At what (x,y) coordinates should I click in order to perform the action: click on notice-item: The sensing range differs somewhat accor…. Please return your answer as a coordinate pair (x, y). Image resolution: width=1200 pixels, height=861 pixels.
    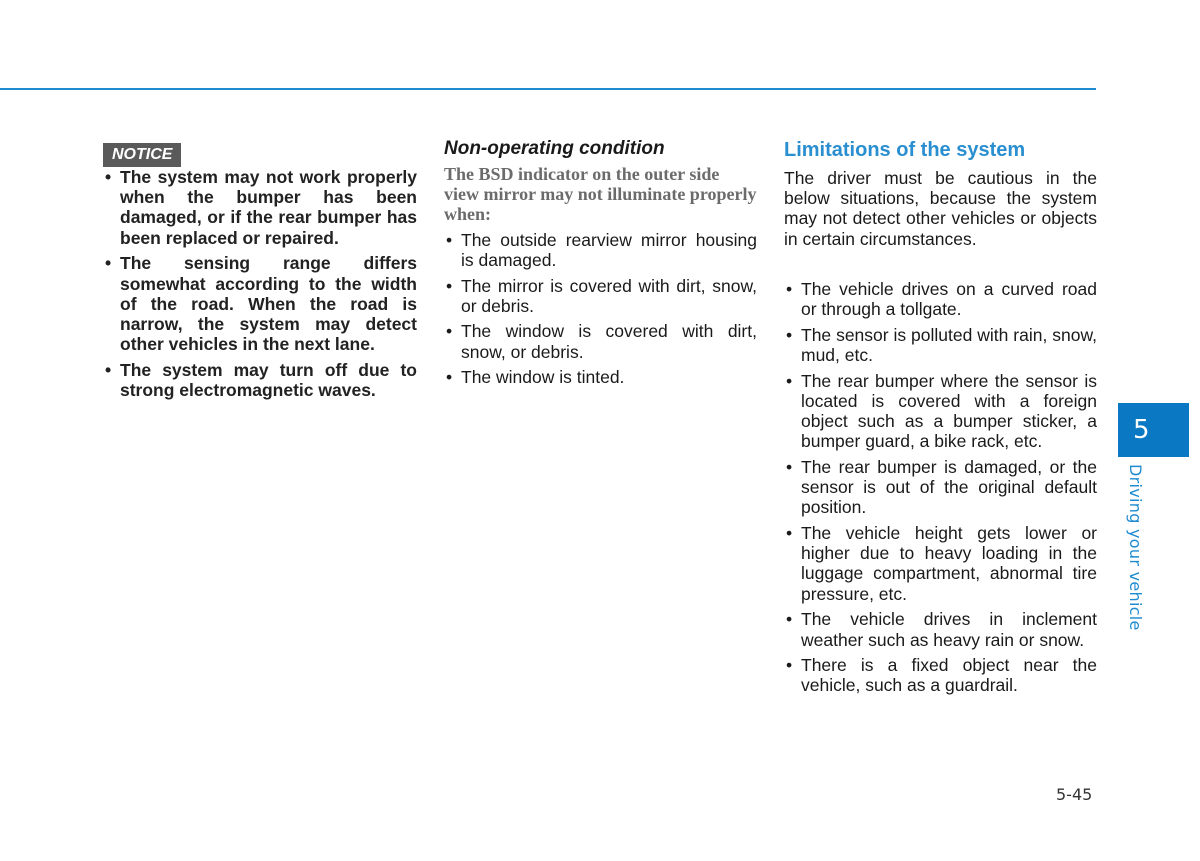
    Looking at the image, I should click on (260, 303).